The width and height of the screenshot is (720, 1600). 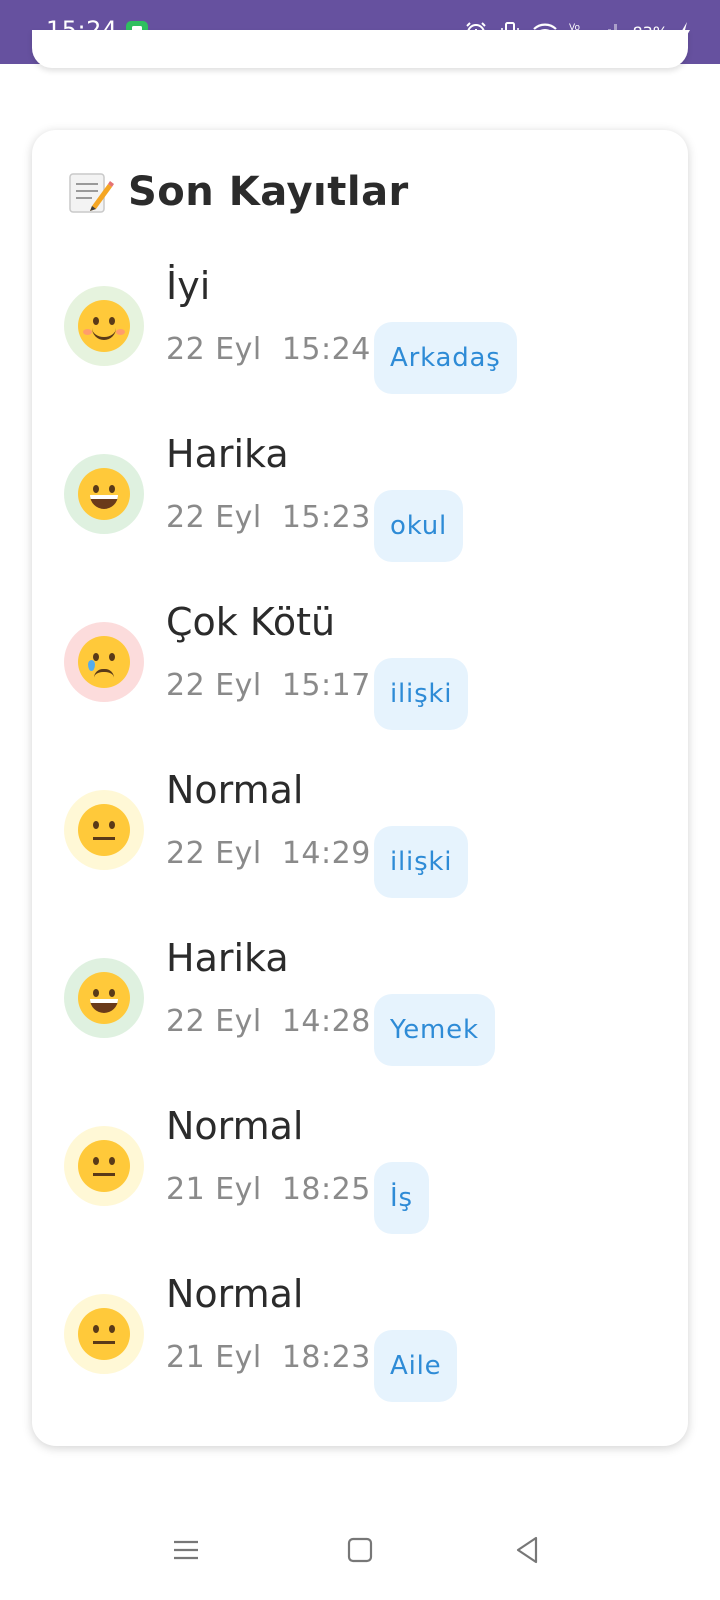 What do you see at coordinates (416, 1366) in the screenshot?
I see `category-tag: Aile` at bounding box center [416, 1366].